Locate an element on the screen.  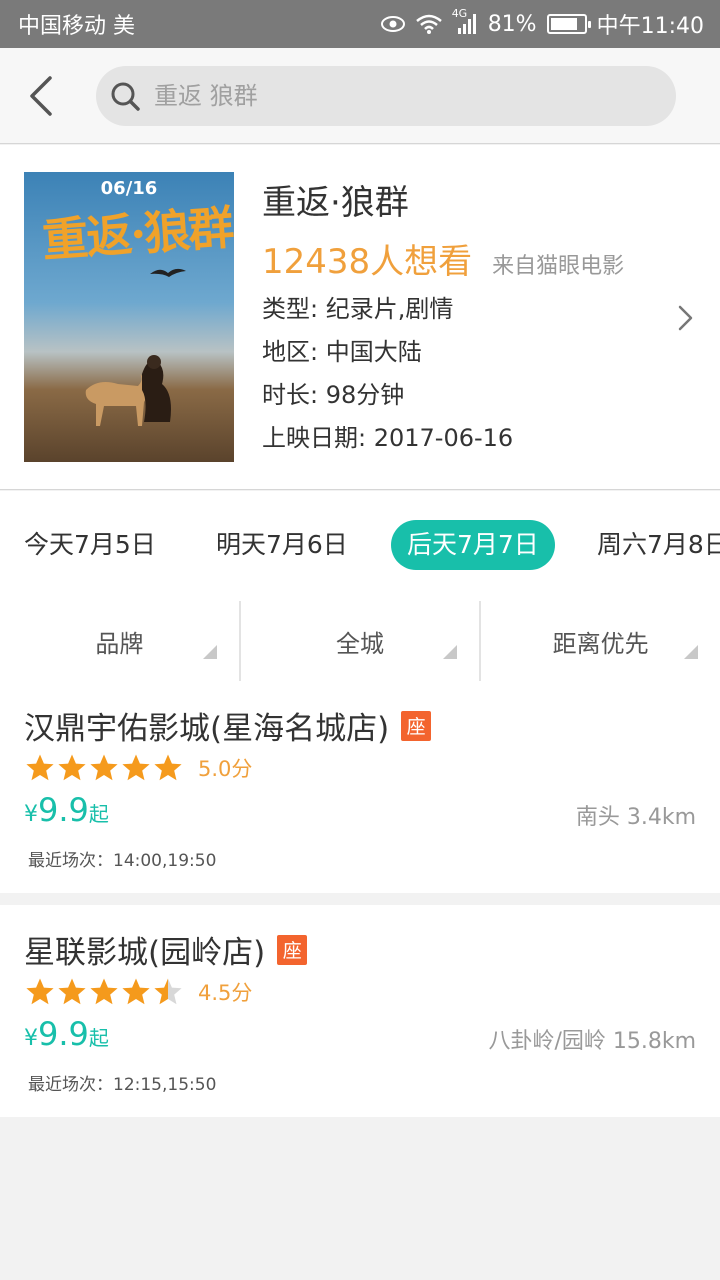
rating-stars: 5.0分 is located at coordinates (138, 768).